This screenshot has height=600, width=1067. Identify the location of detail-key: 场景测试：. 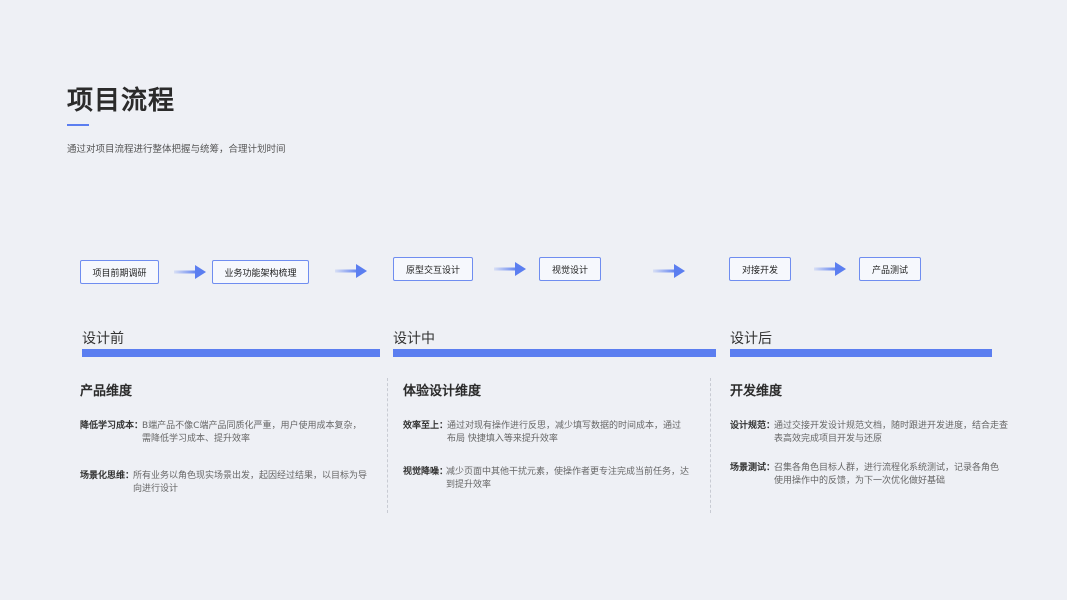
(753, 468).